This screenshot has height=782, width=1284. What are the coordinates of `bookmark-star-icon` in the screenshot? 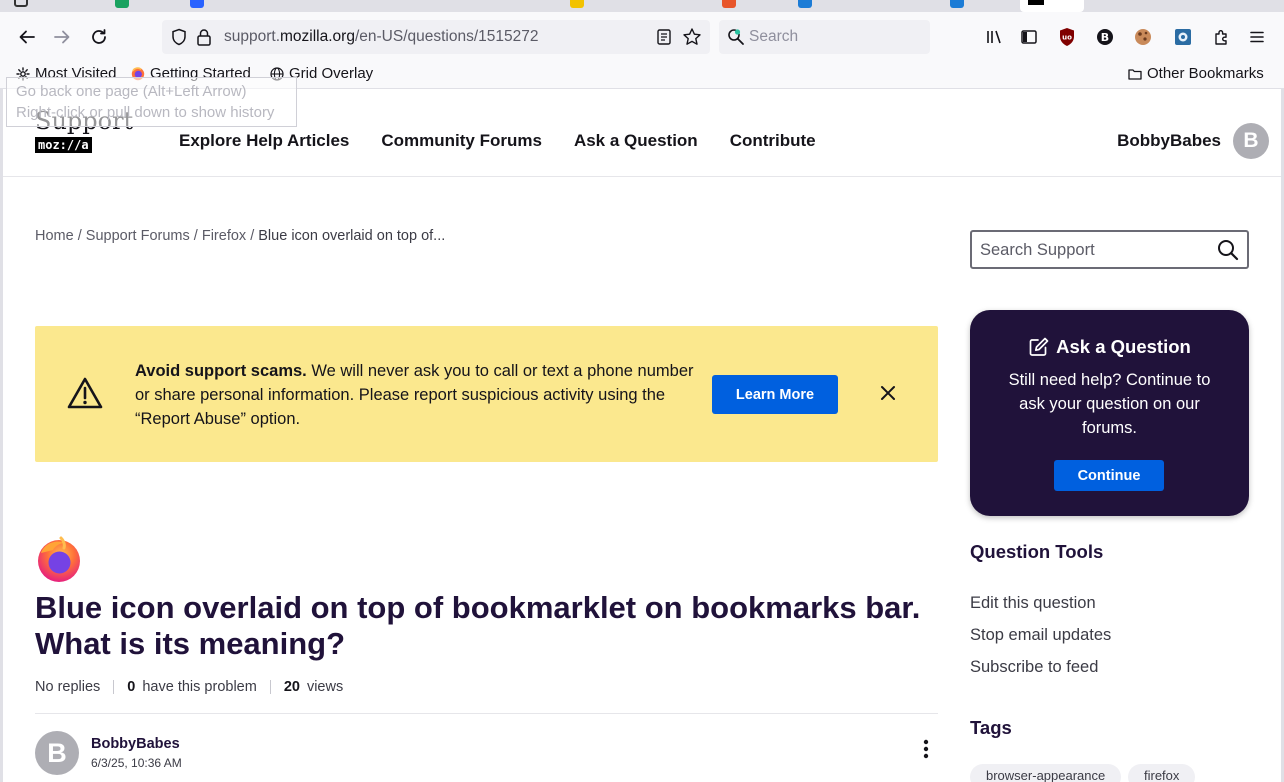 It's located at (692, 37).